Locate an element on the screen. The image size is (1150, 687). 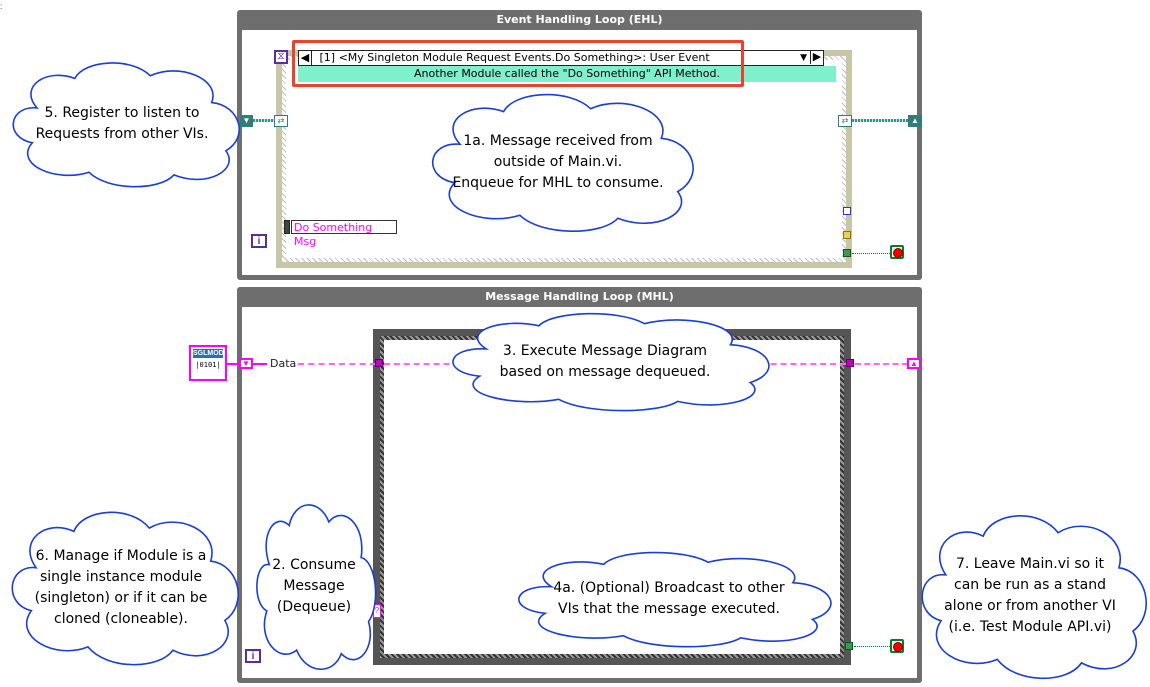
constant-indicator is located at coordinates (287, 227).